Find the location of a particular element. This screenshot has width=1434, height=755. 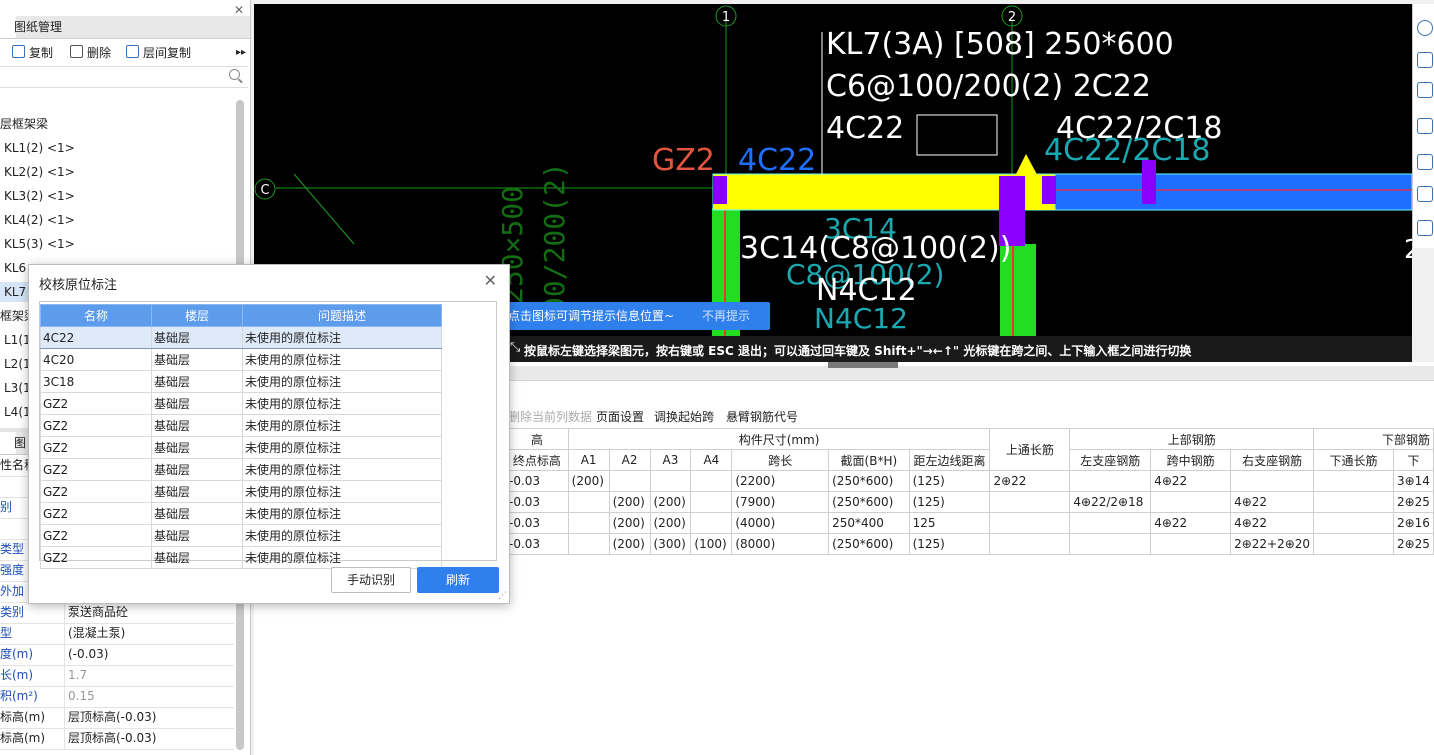

col-header-name: 名称 is located at coordinates (96, 315).